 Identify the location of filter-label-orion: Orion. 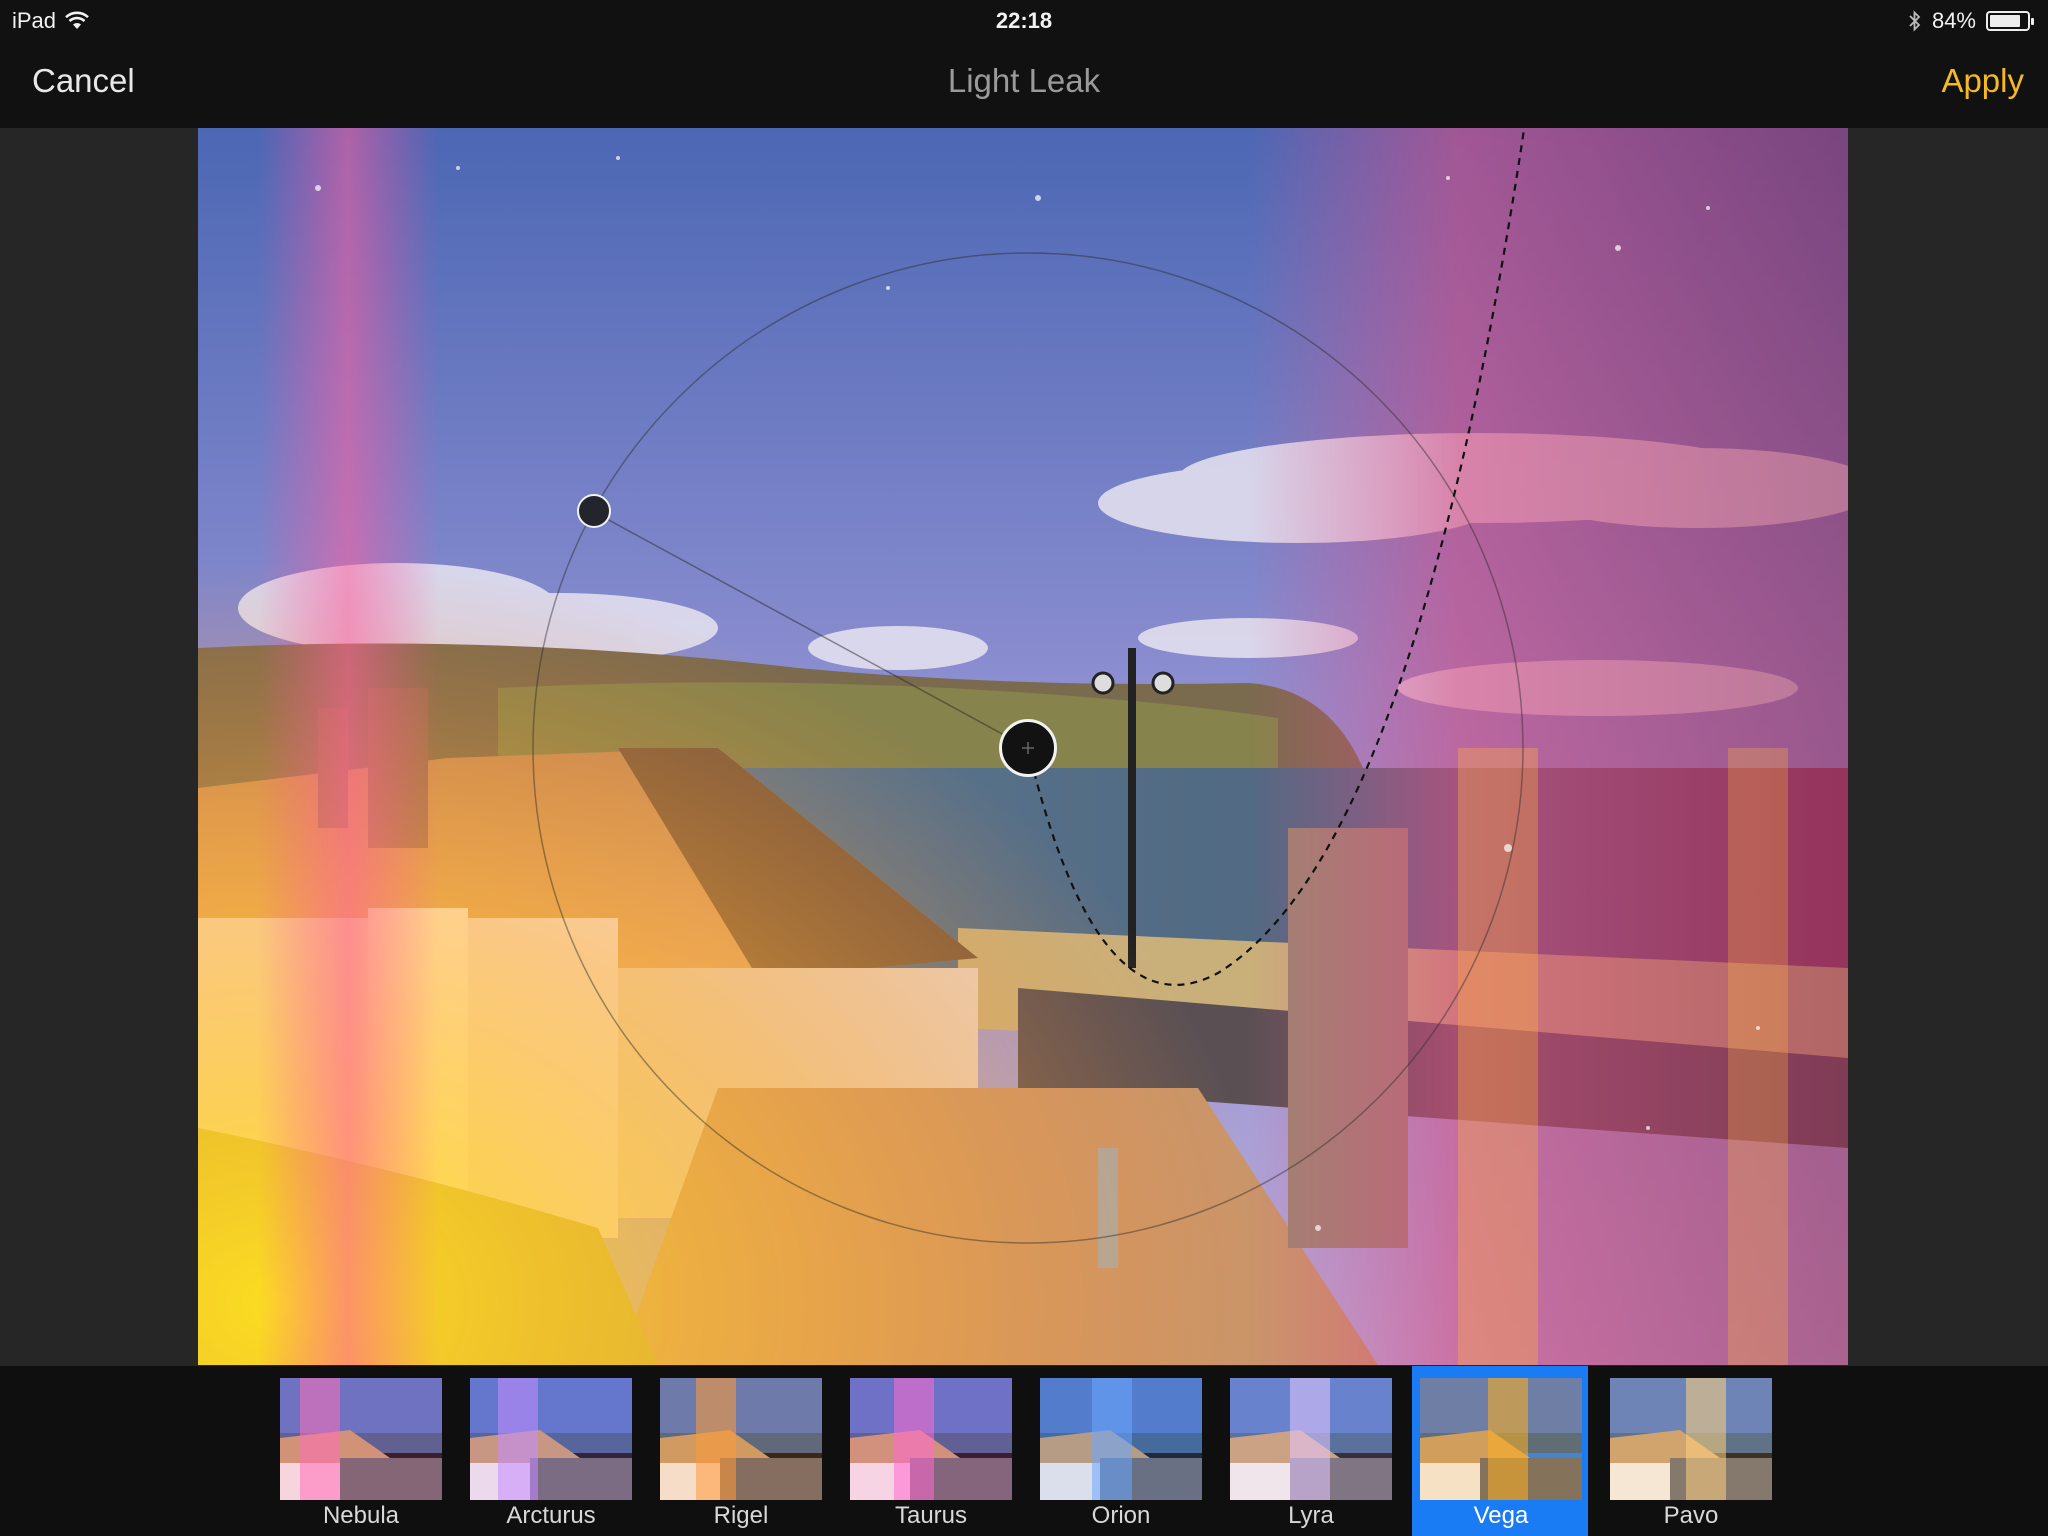
(1121, 1515).